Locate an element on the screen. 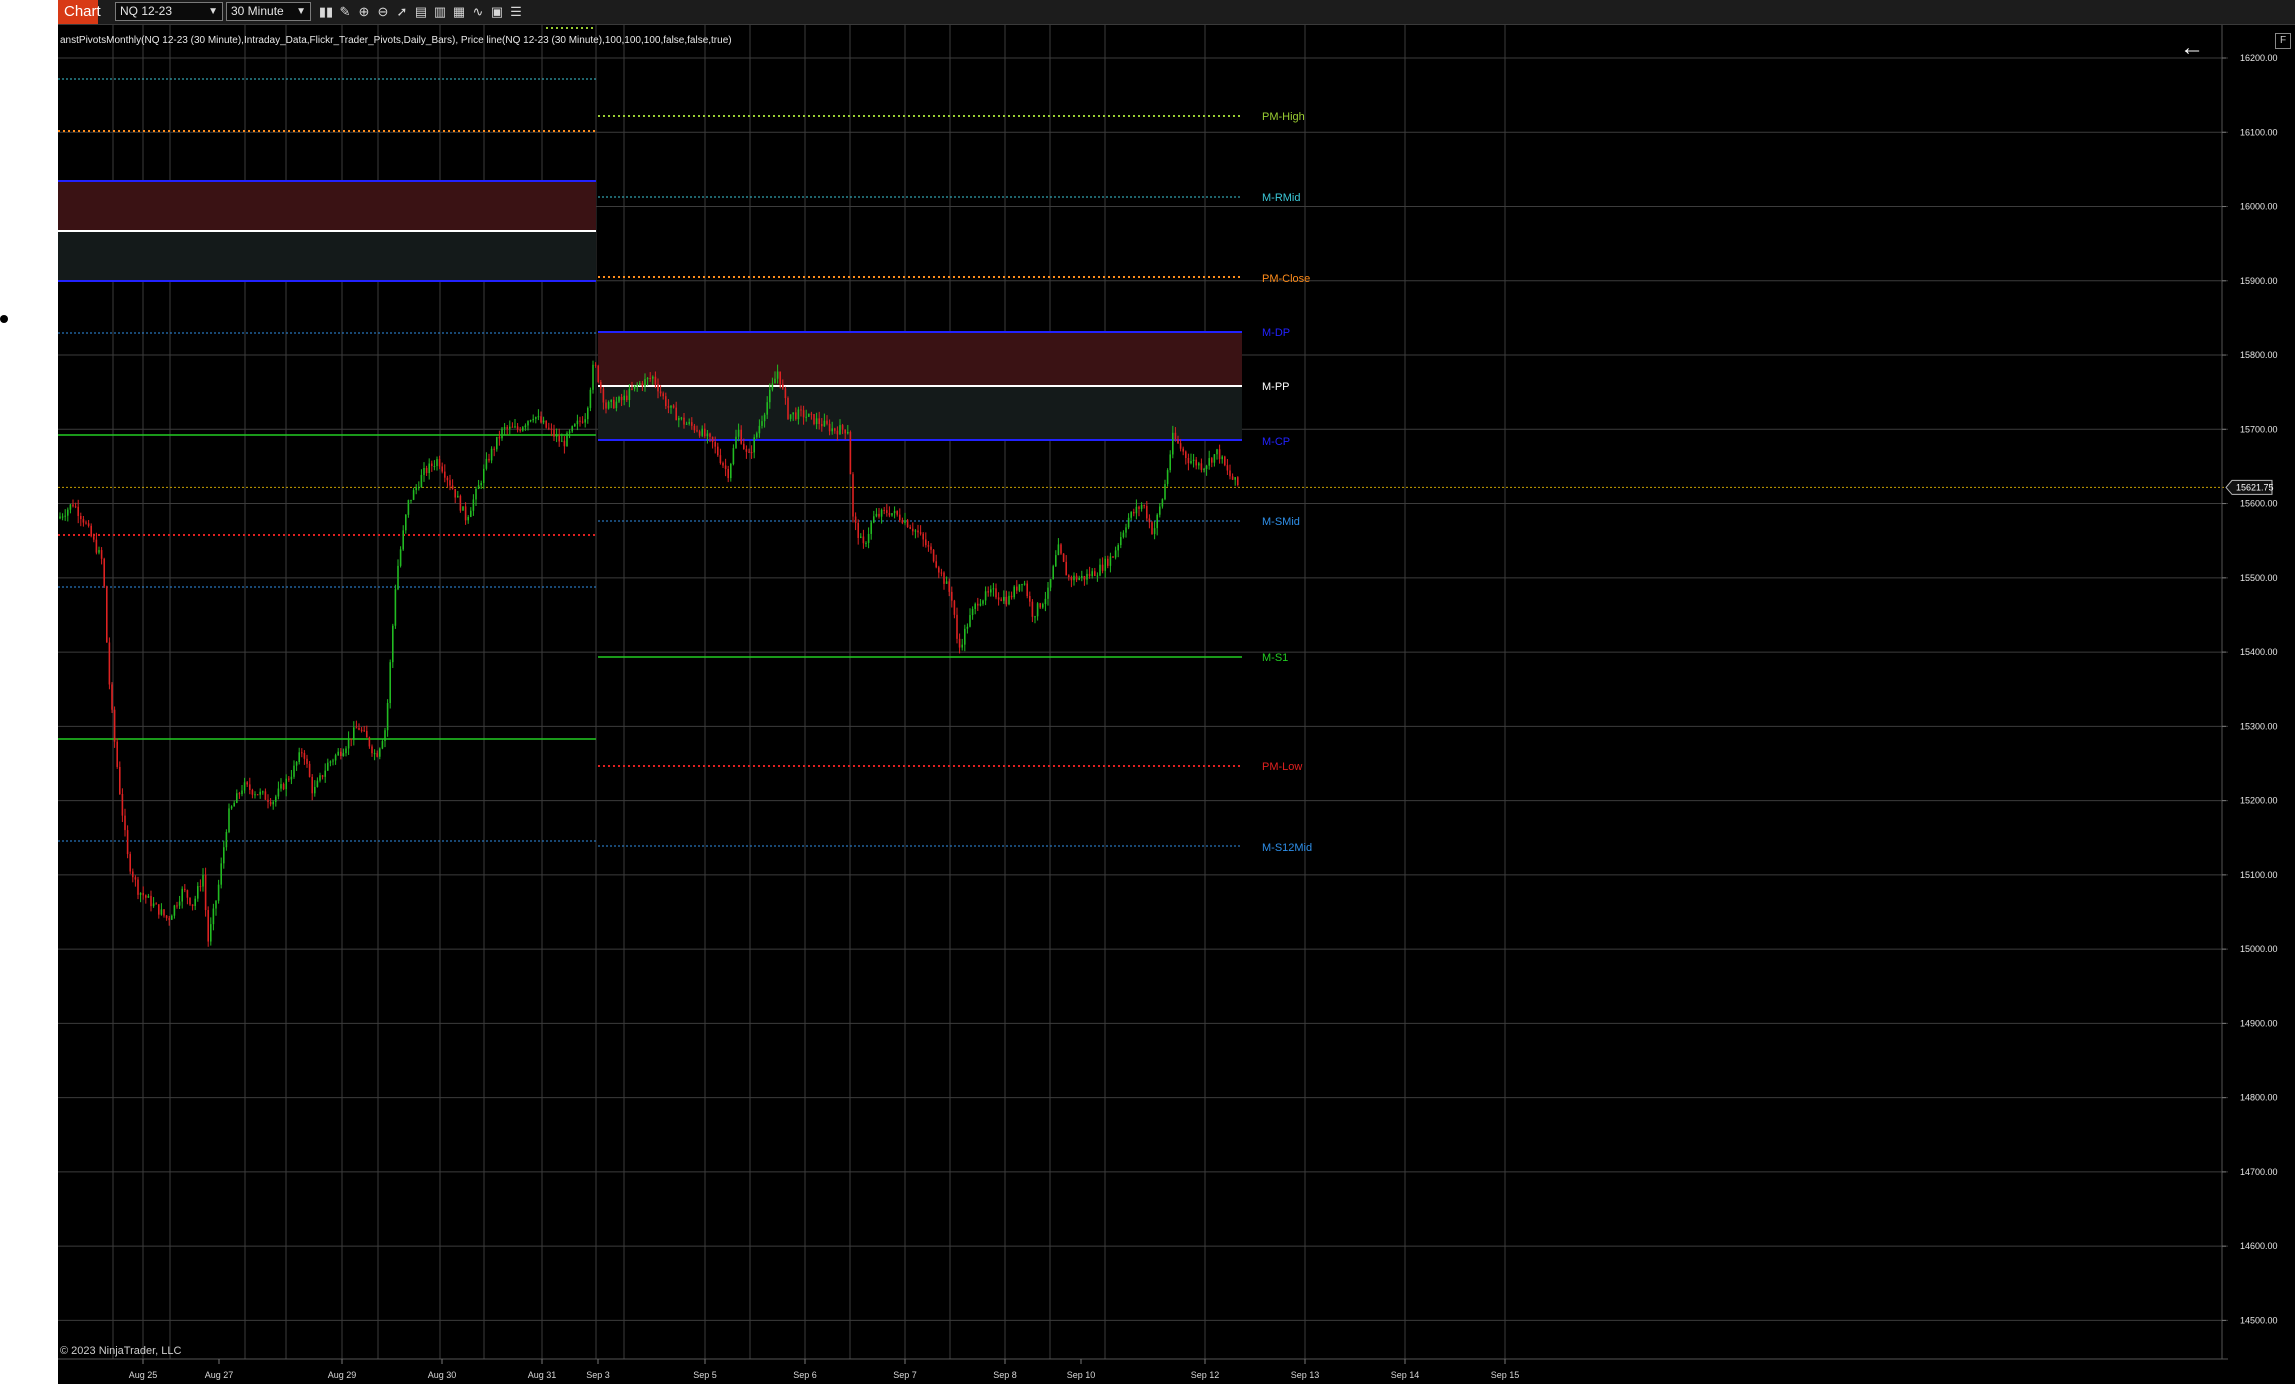  price-tick-label: 15200.00 is located at coordinates (2259, 801).